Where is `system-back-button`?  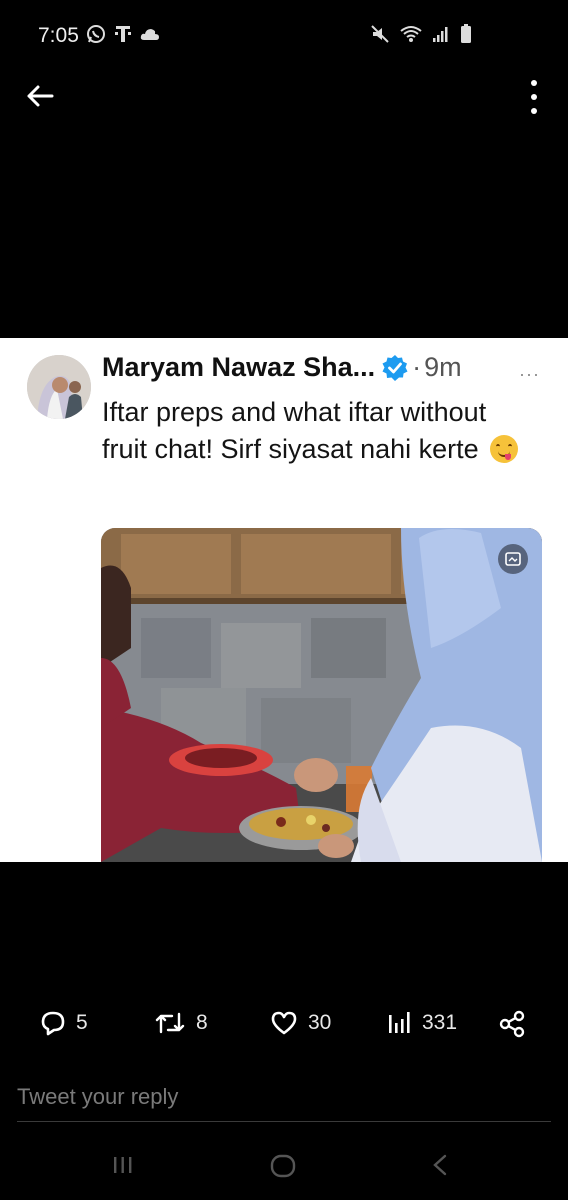 system-back-button is located at coordinates (440, 1167).